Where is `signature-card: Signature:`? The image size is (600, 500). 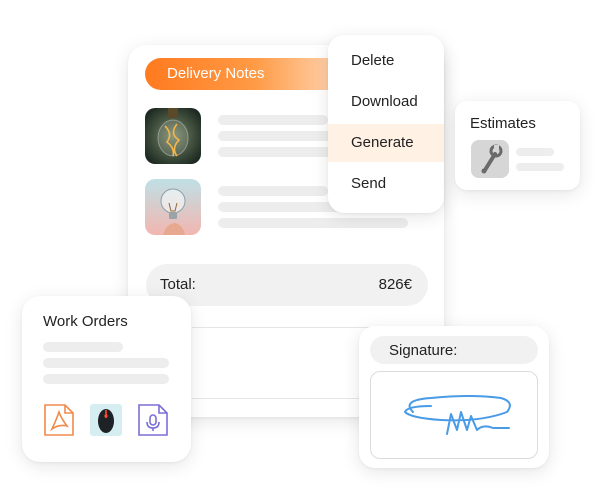 signature-card: Signature: is located at coordinates (454, 397).